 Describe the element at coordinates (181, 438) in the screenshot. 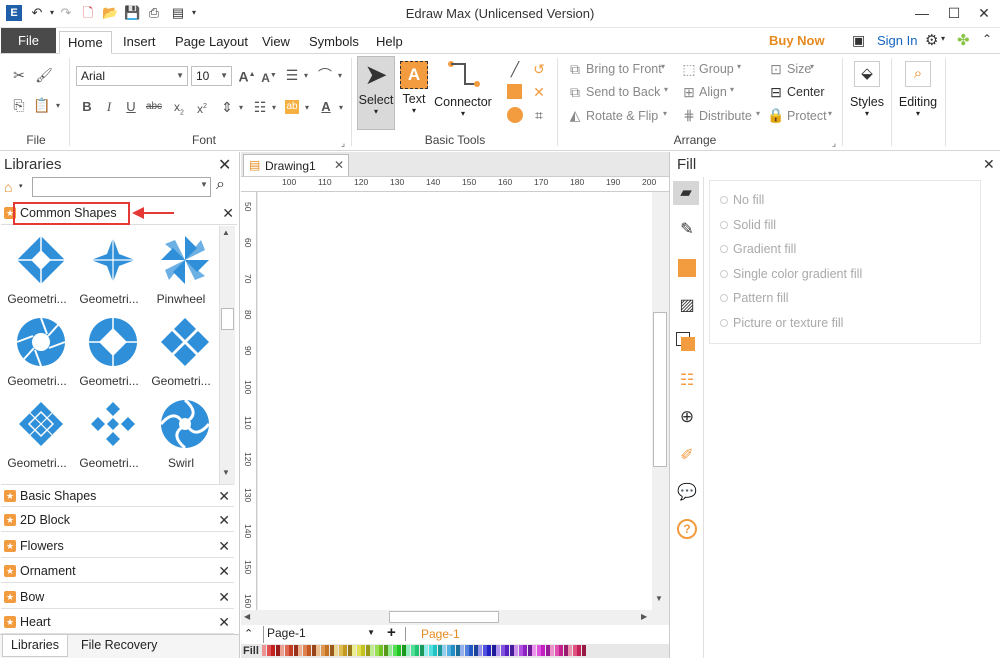

I see `shape-swirl: Swirl` at that location.